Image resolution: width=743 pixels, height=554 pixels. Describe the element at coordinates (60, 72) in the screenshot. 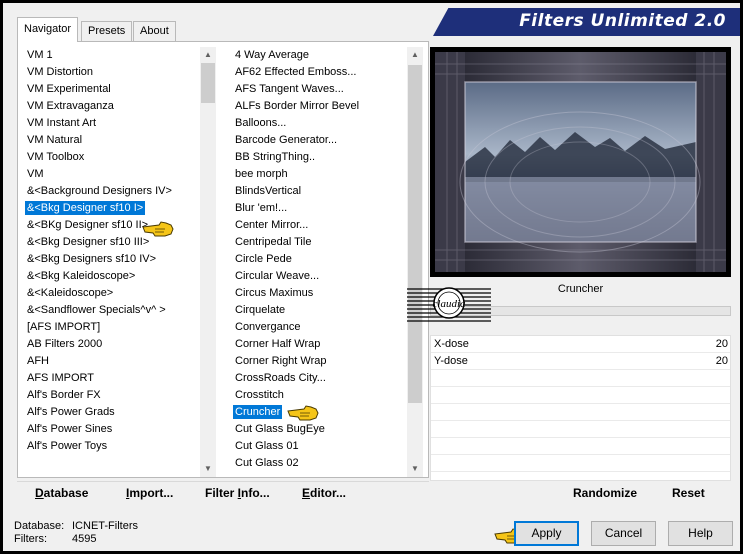

I see `category-list-item-label: VM Distortion` at that location.